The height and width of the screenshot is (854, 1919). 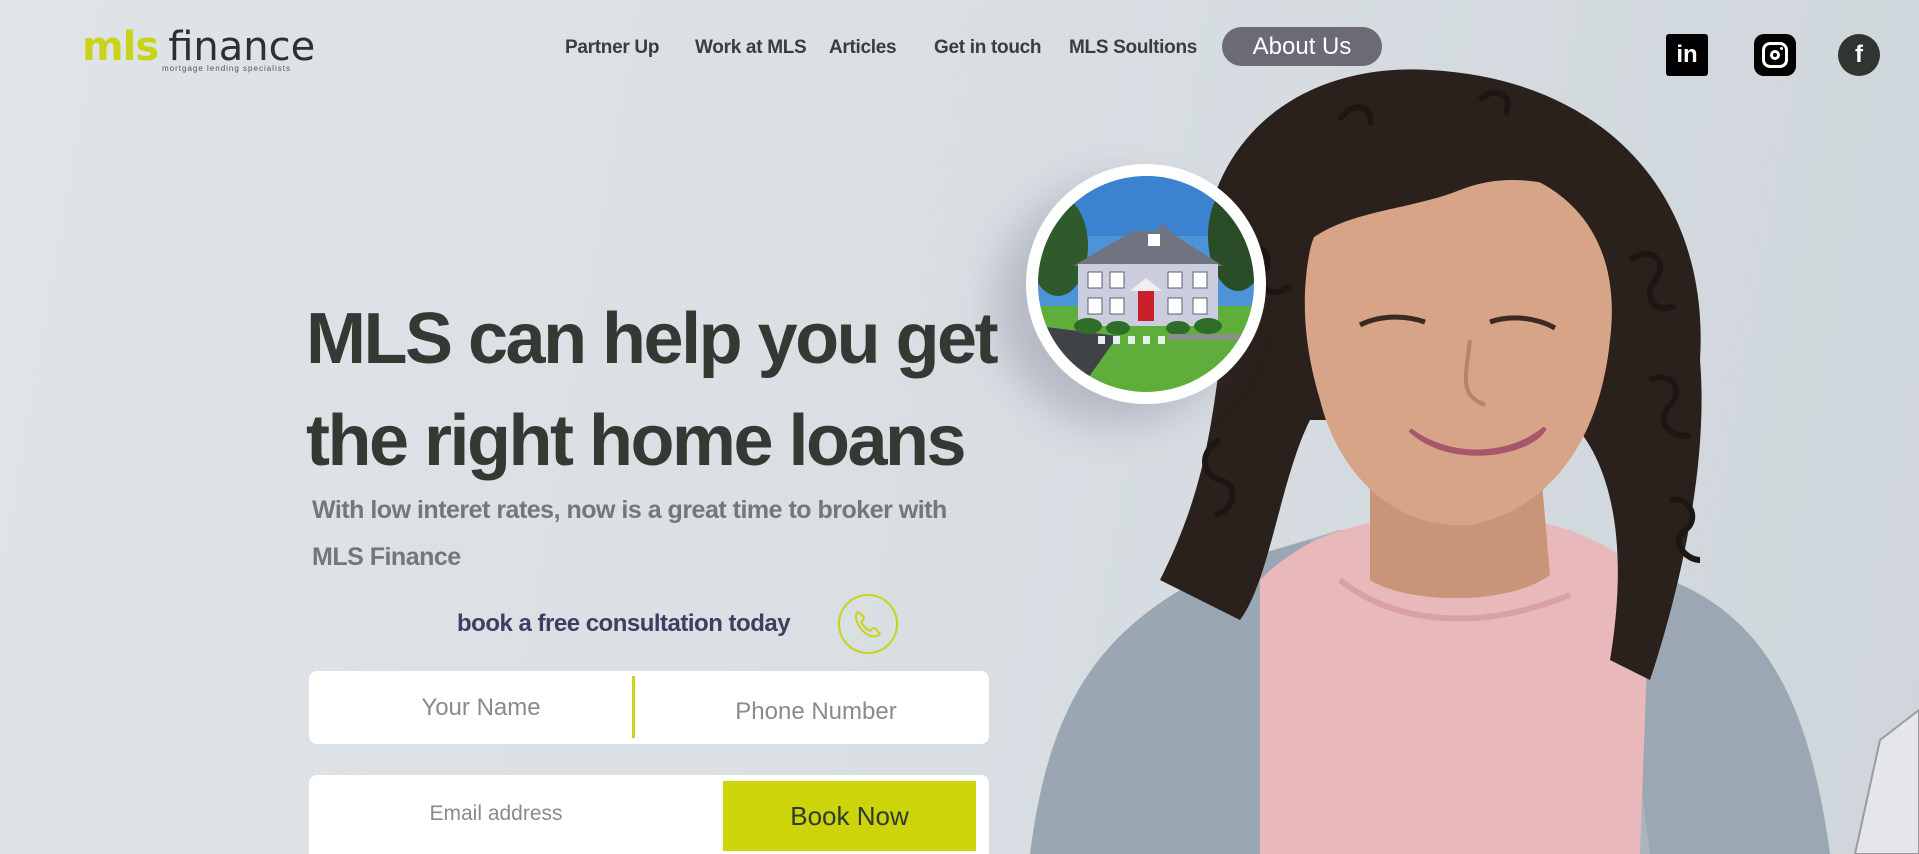 What do you see at coordinates (481, 708) in the screenshot?
I see `name-field` at bounding box center [481, 708].